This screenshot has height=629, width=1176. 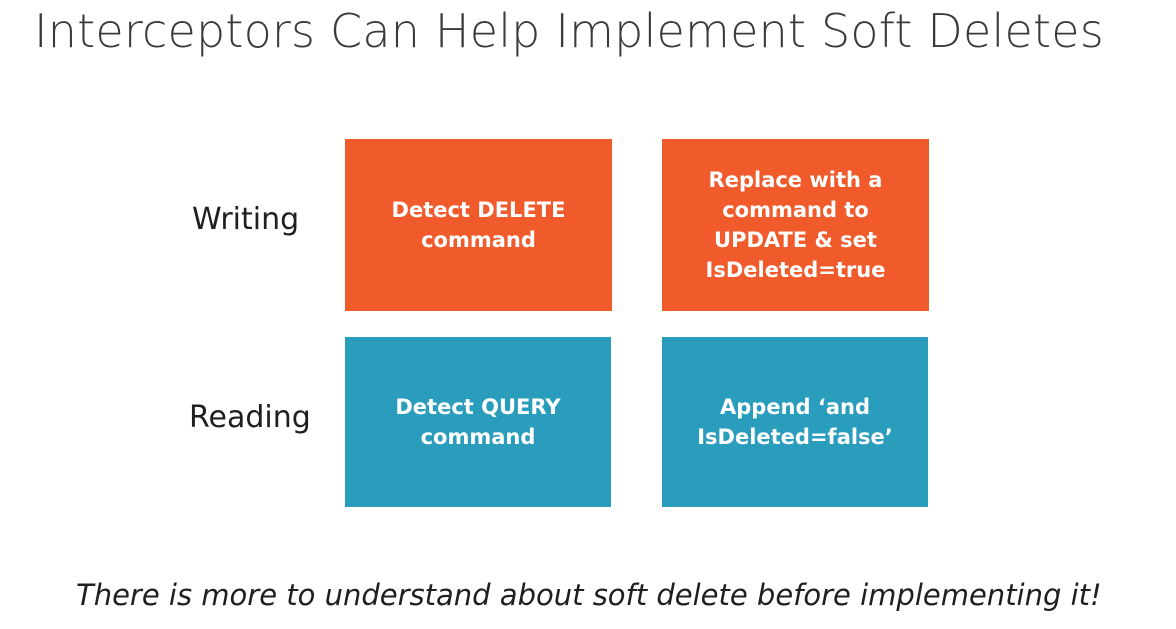 What do you see at coordinates (795, 210) in the screenshot?
I see `box-replace-update-line-2: command to` at bounding box center [795, 210].